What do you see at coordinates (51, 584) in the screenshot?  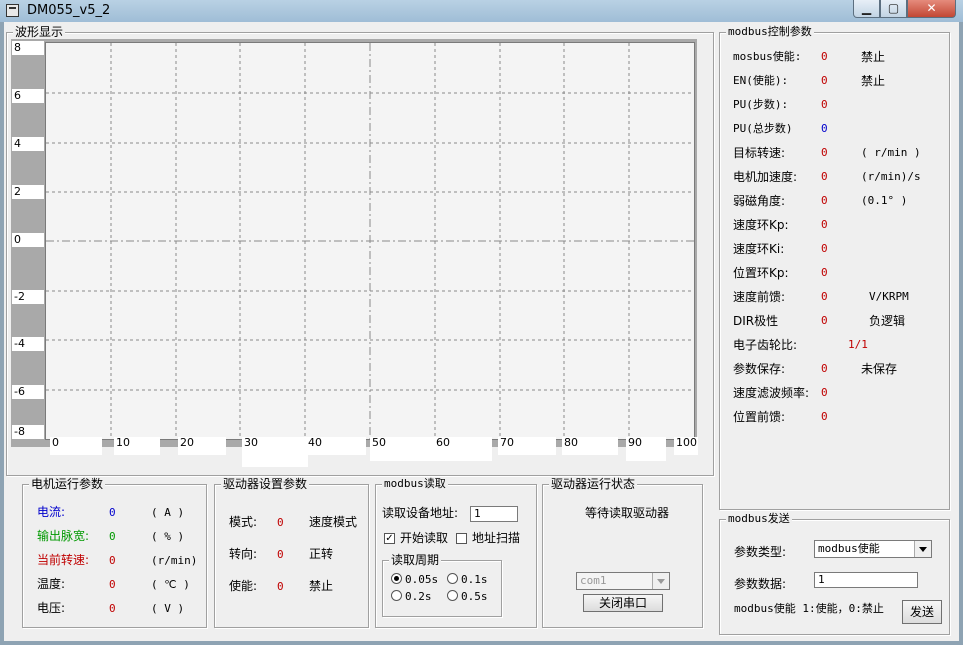 I see `temperature-label: 温度:` at bounding box center [51, 584].